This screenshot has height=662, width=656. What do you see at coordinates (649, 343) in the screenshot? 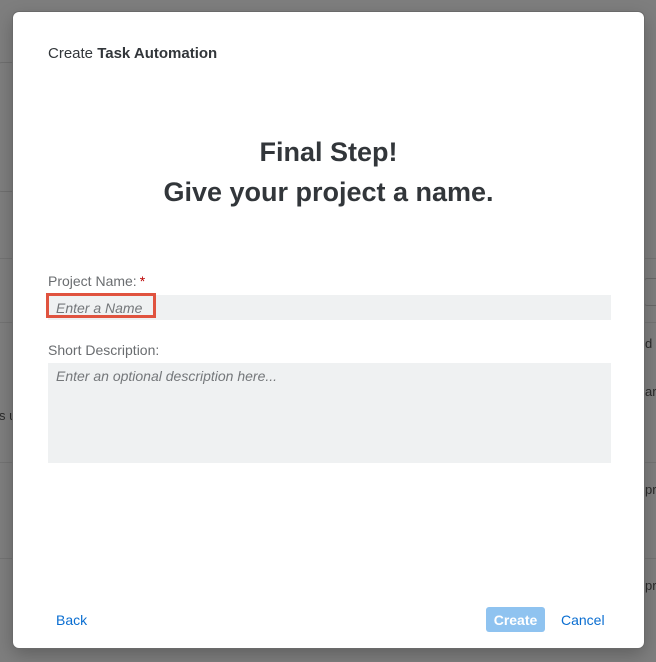
I see `background-text: d` at bounding box center [649, 343].